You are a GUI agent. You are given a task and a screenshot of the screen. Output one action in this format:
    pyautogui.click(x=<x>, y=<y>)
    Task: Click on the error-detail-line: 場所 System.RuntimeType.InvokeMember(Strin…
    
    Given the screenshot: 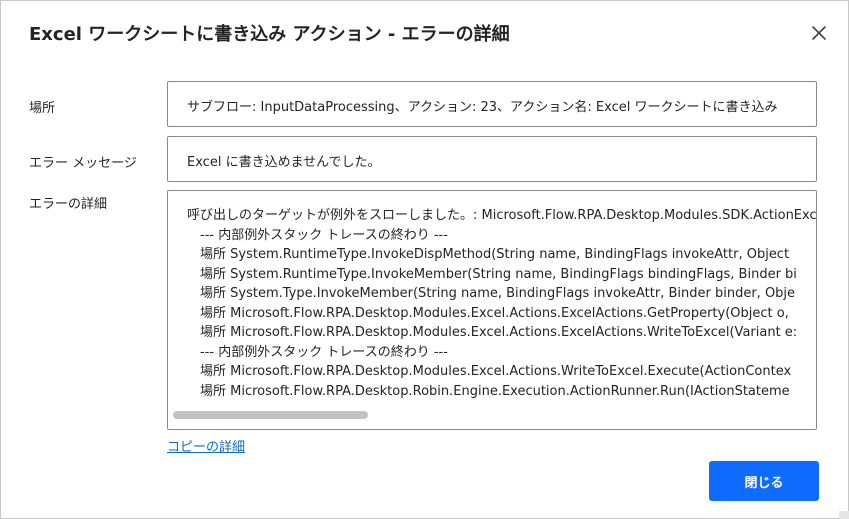 What is the action you would take?
    pyautogui.click(x=498, y=274)
    